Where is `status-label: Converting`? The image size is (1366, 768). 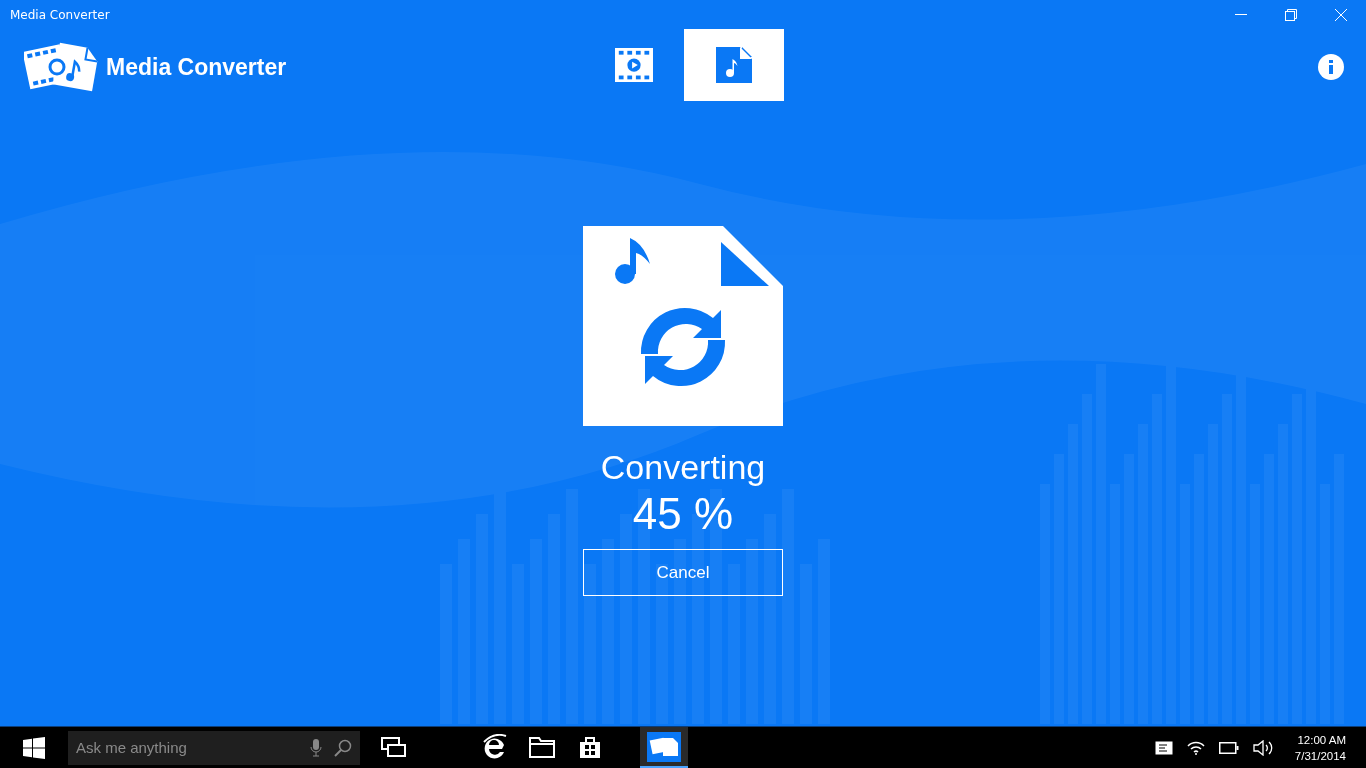 status-label: Converting is located at coordinates (683, 467).